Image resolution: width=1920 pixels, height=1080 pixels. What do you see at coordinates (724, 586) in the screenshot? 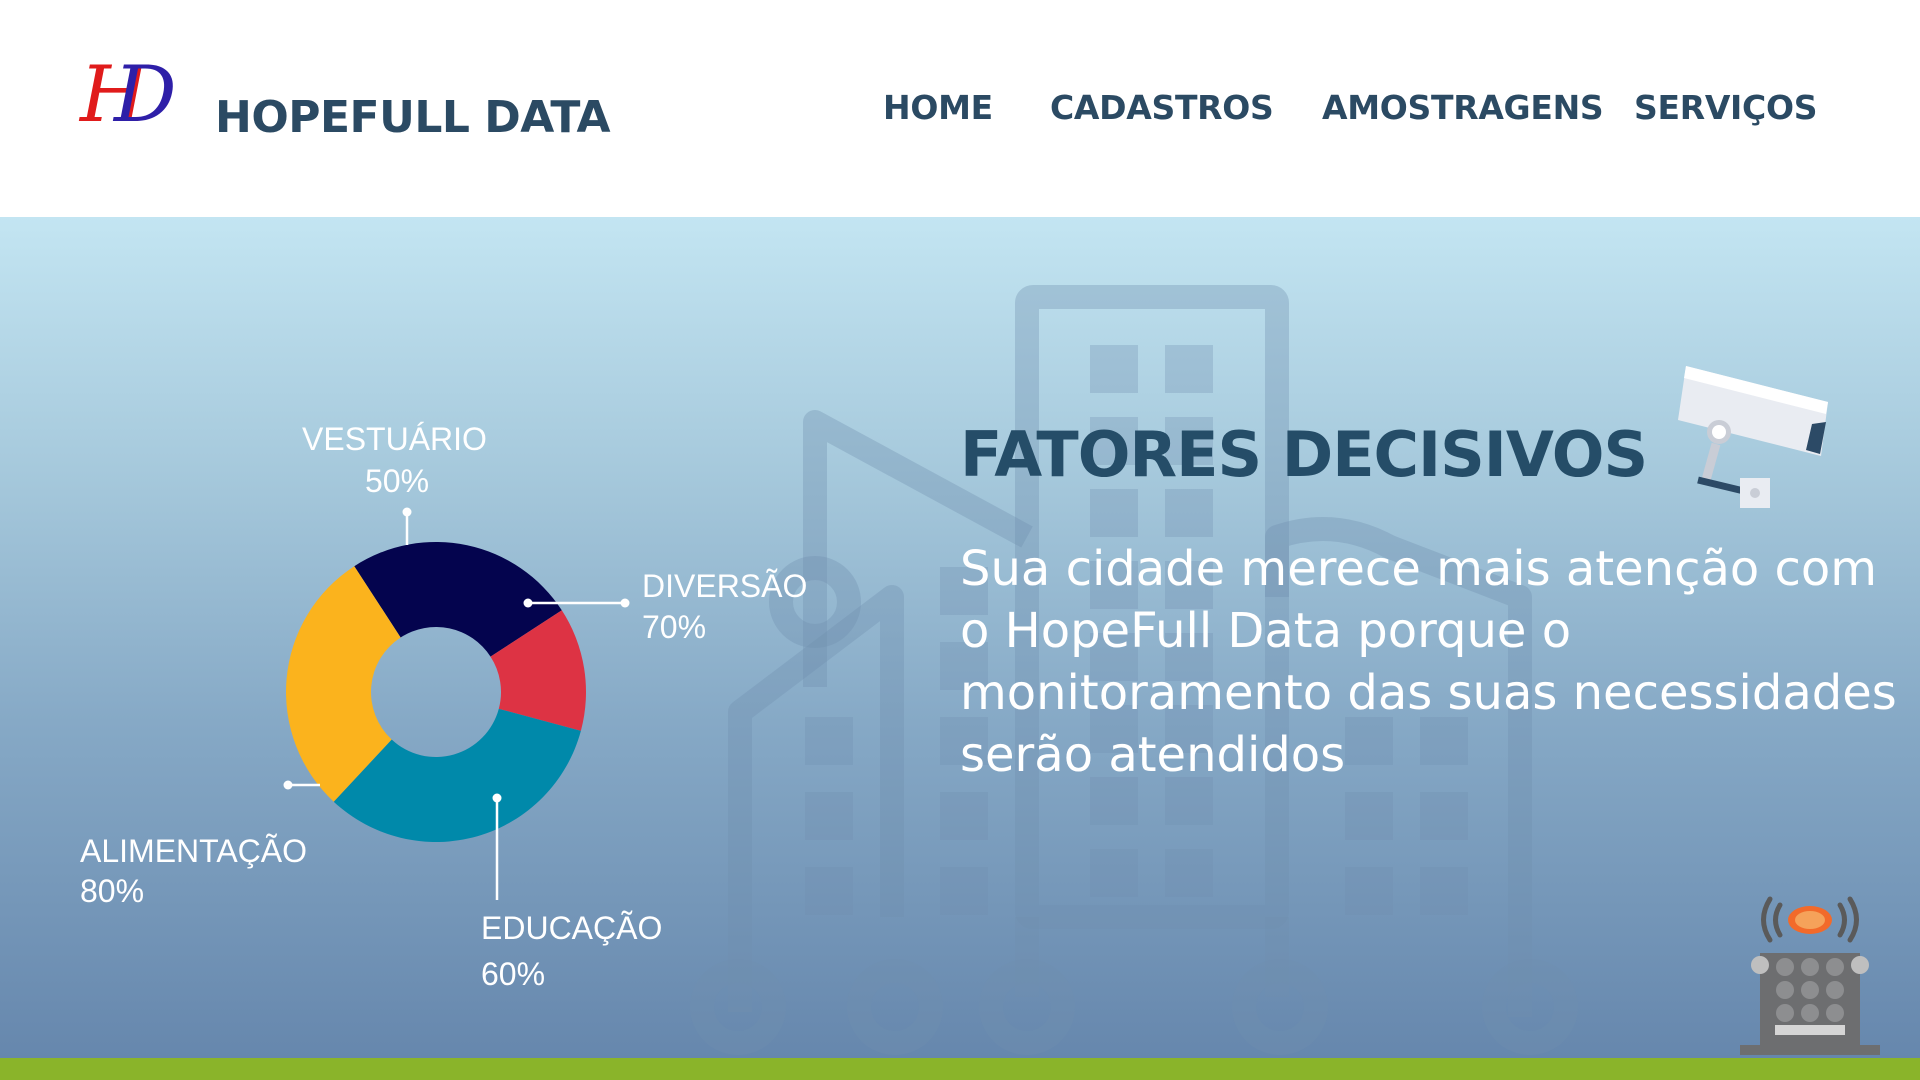
I see `chart-label-diversao: DIVERSÃO` at bounding box center [724, 586].